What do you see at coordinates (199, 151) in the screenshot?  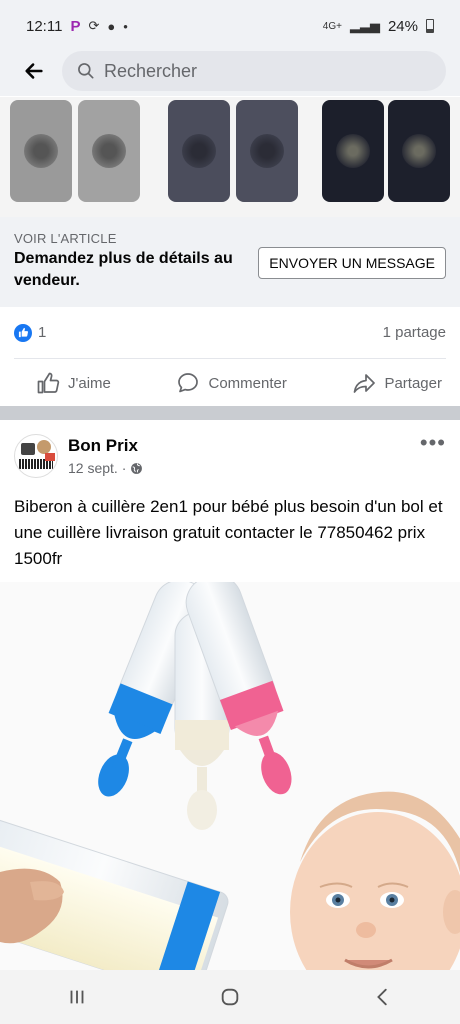 I see `kneepad-navy-left` at bounding box center [199, 151].